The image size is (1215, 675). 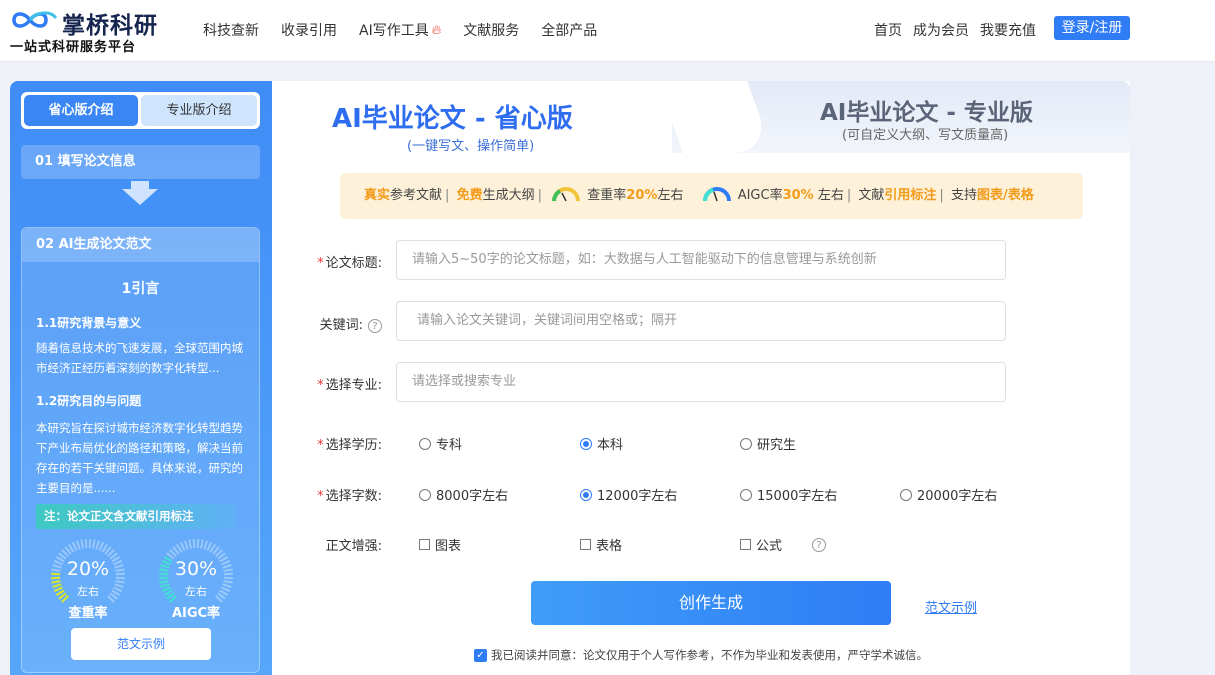 I want to click on step2-title: 02 AI生成论文范文, so click(x=140, y=245).